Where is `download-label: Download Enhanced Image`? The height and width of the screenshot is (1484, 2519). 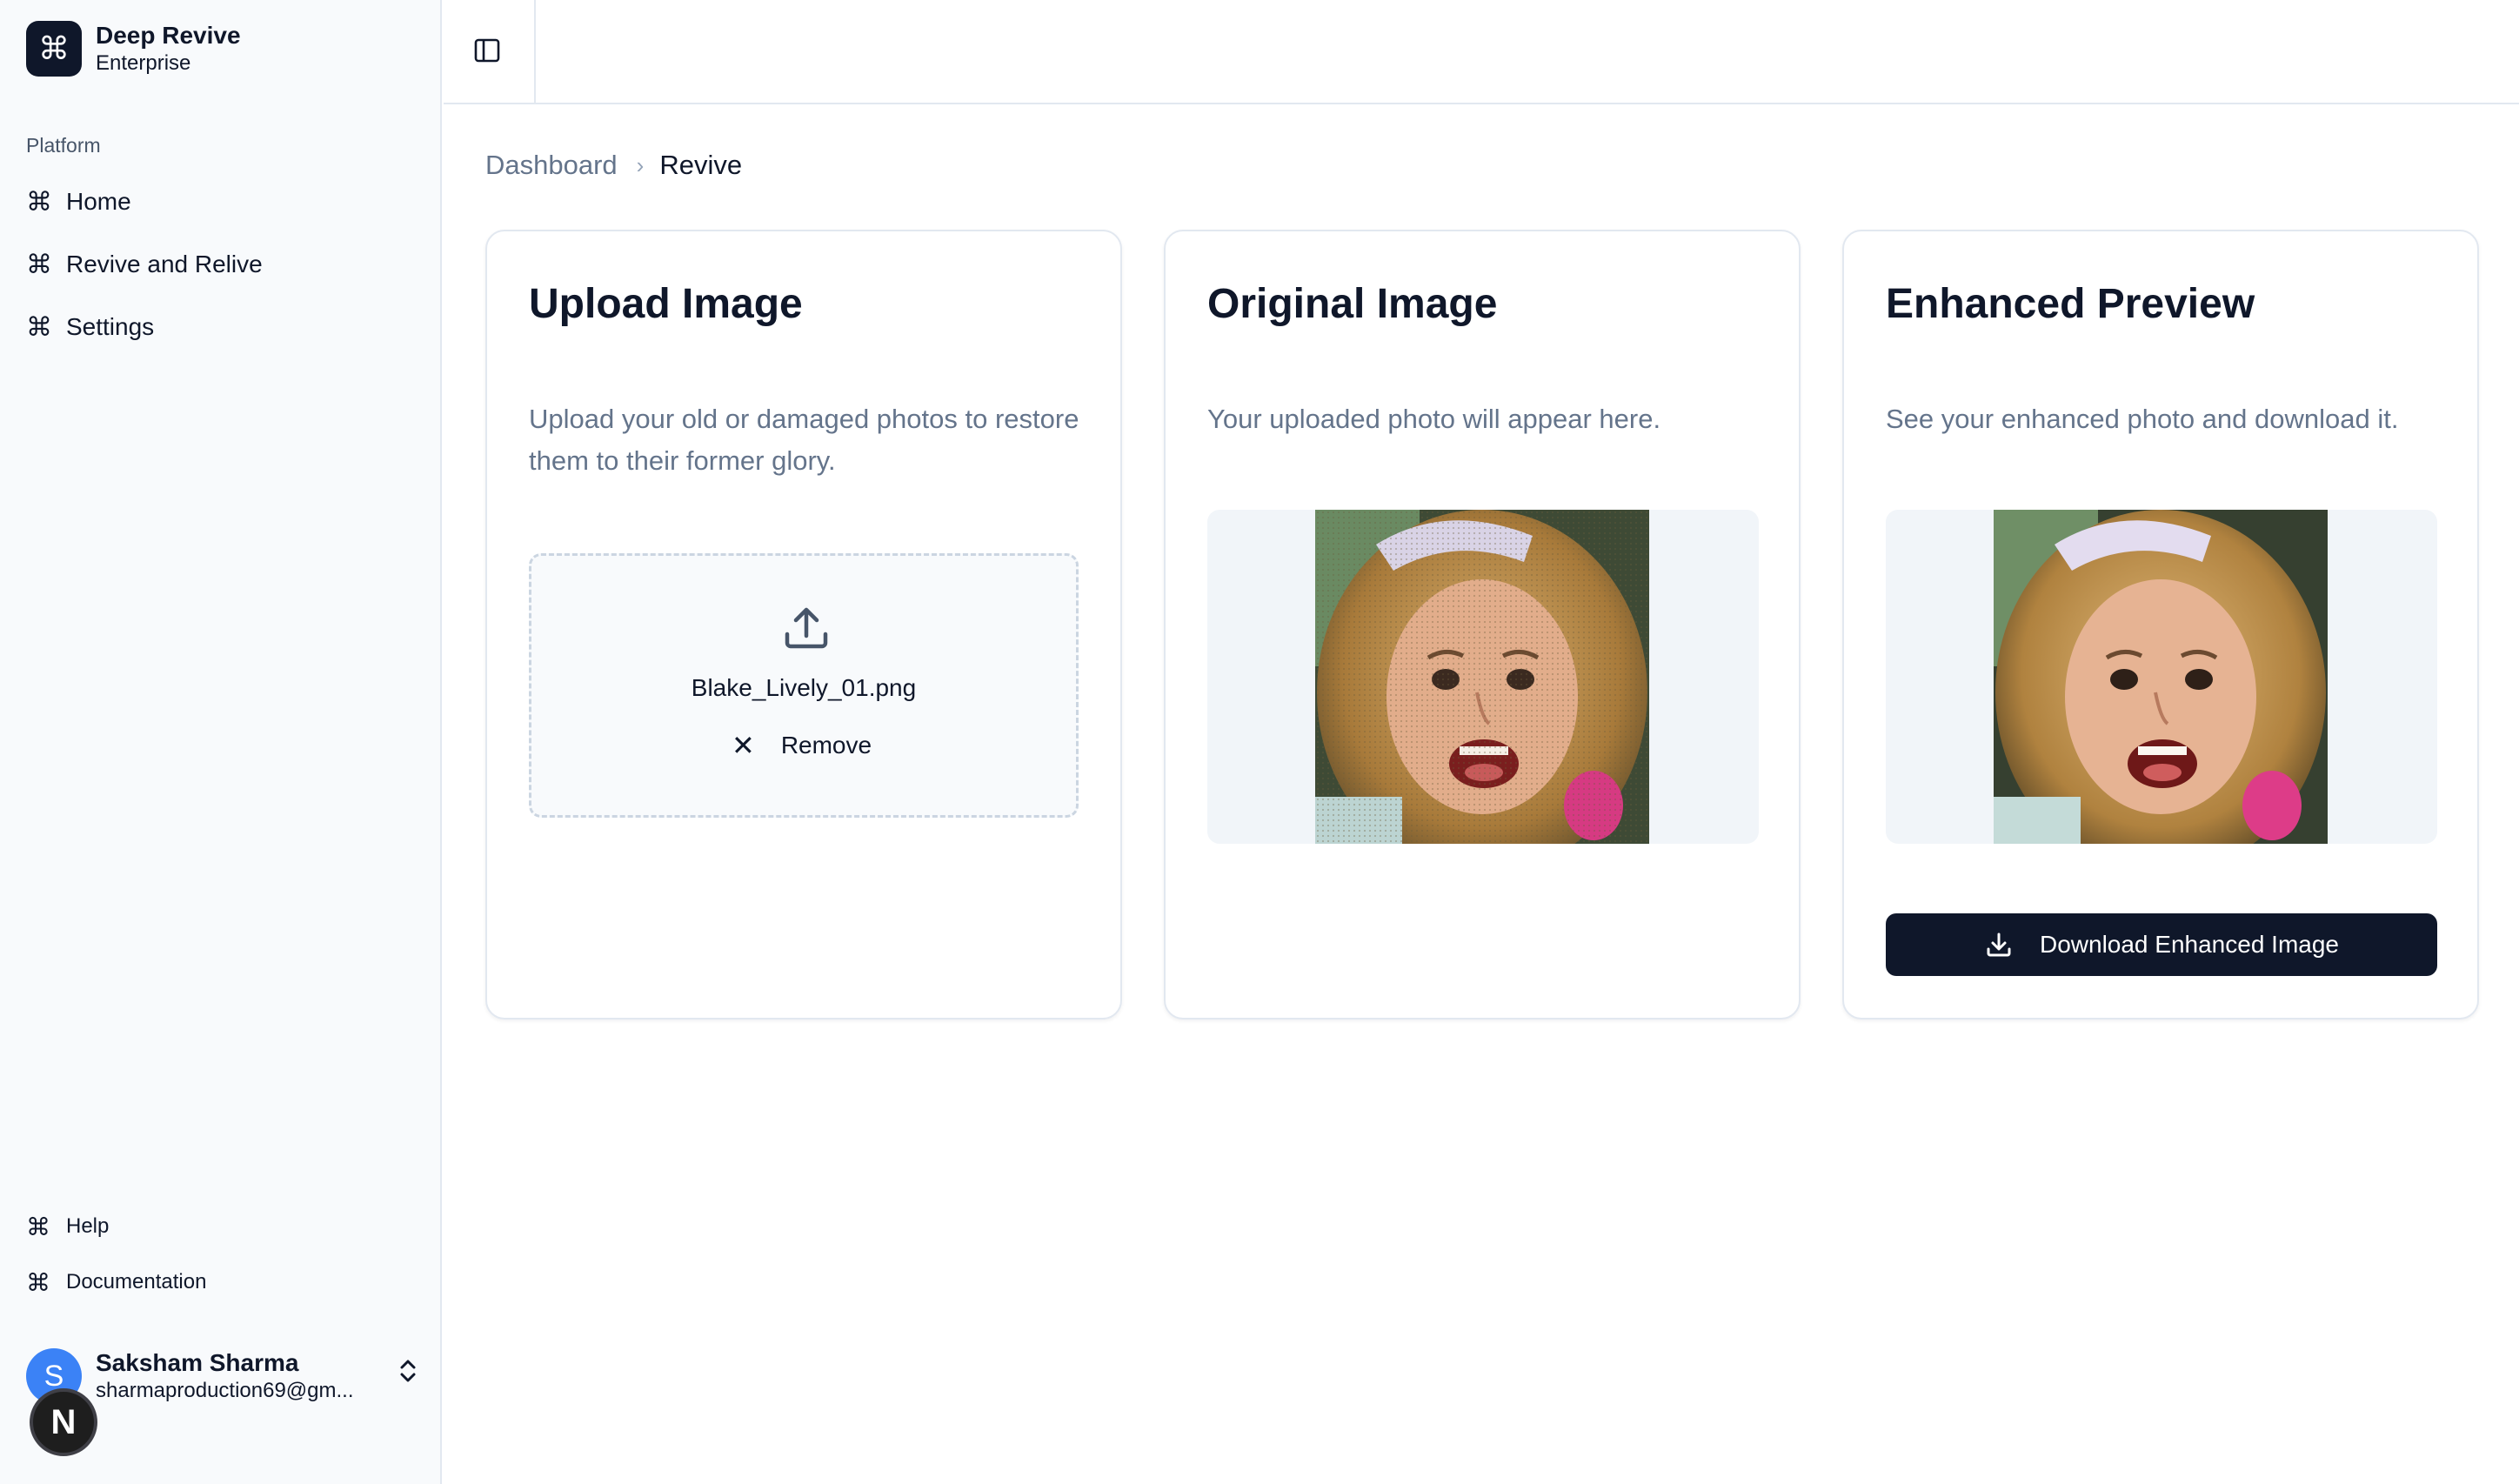 download-label: Download Enhanced Image is located at coordinates (2189, 945).